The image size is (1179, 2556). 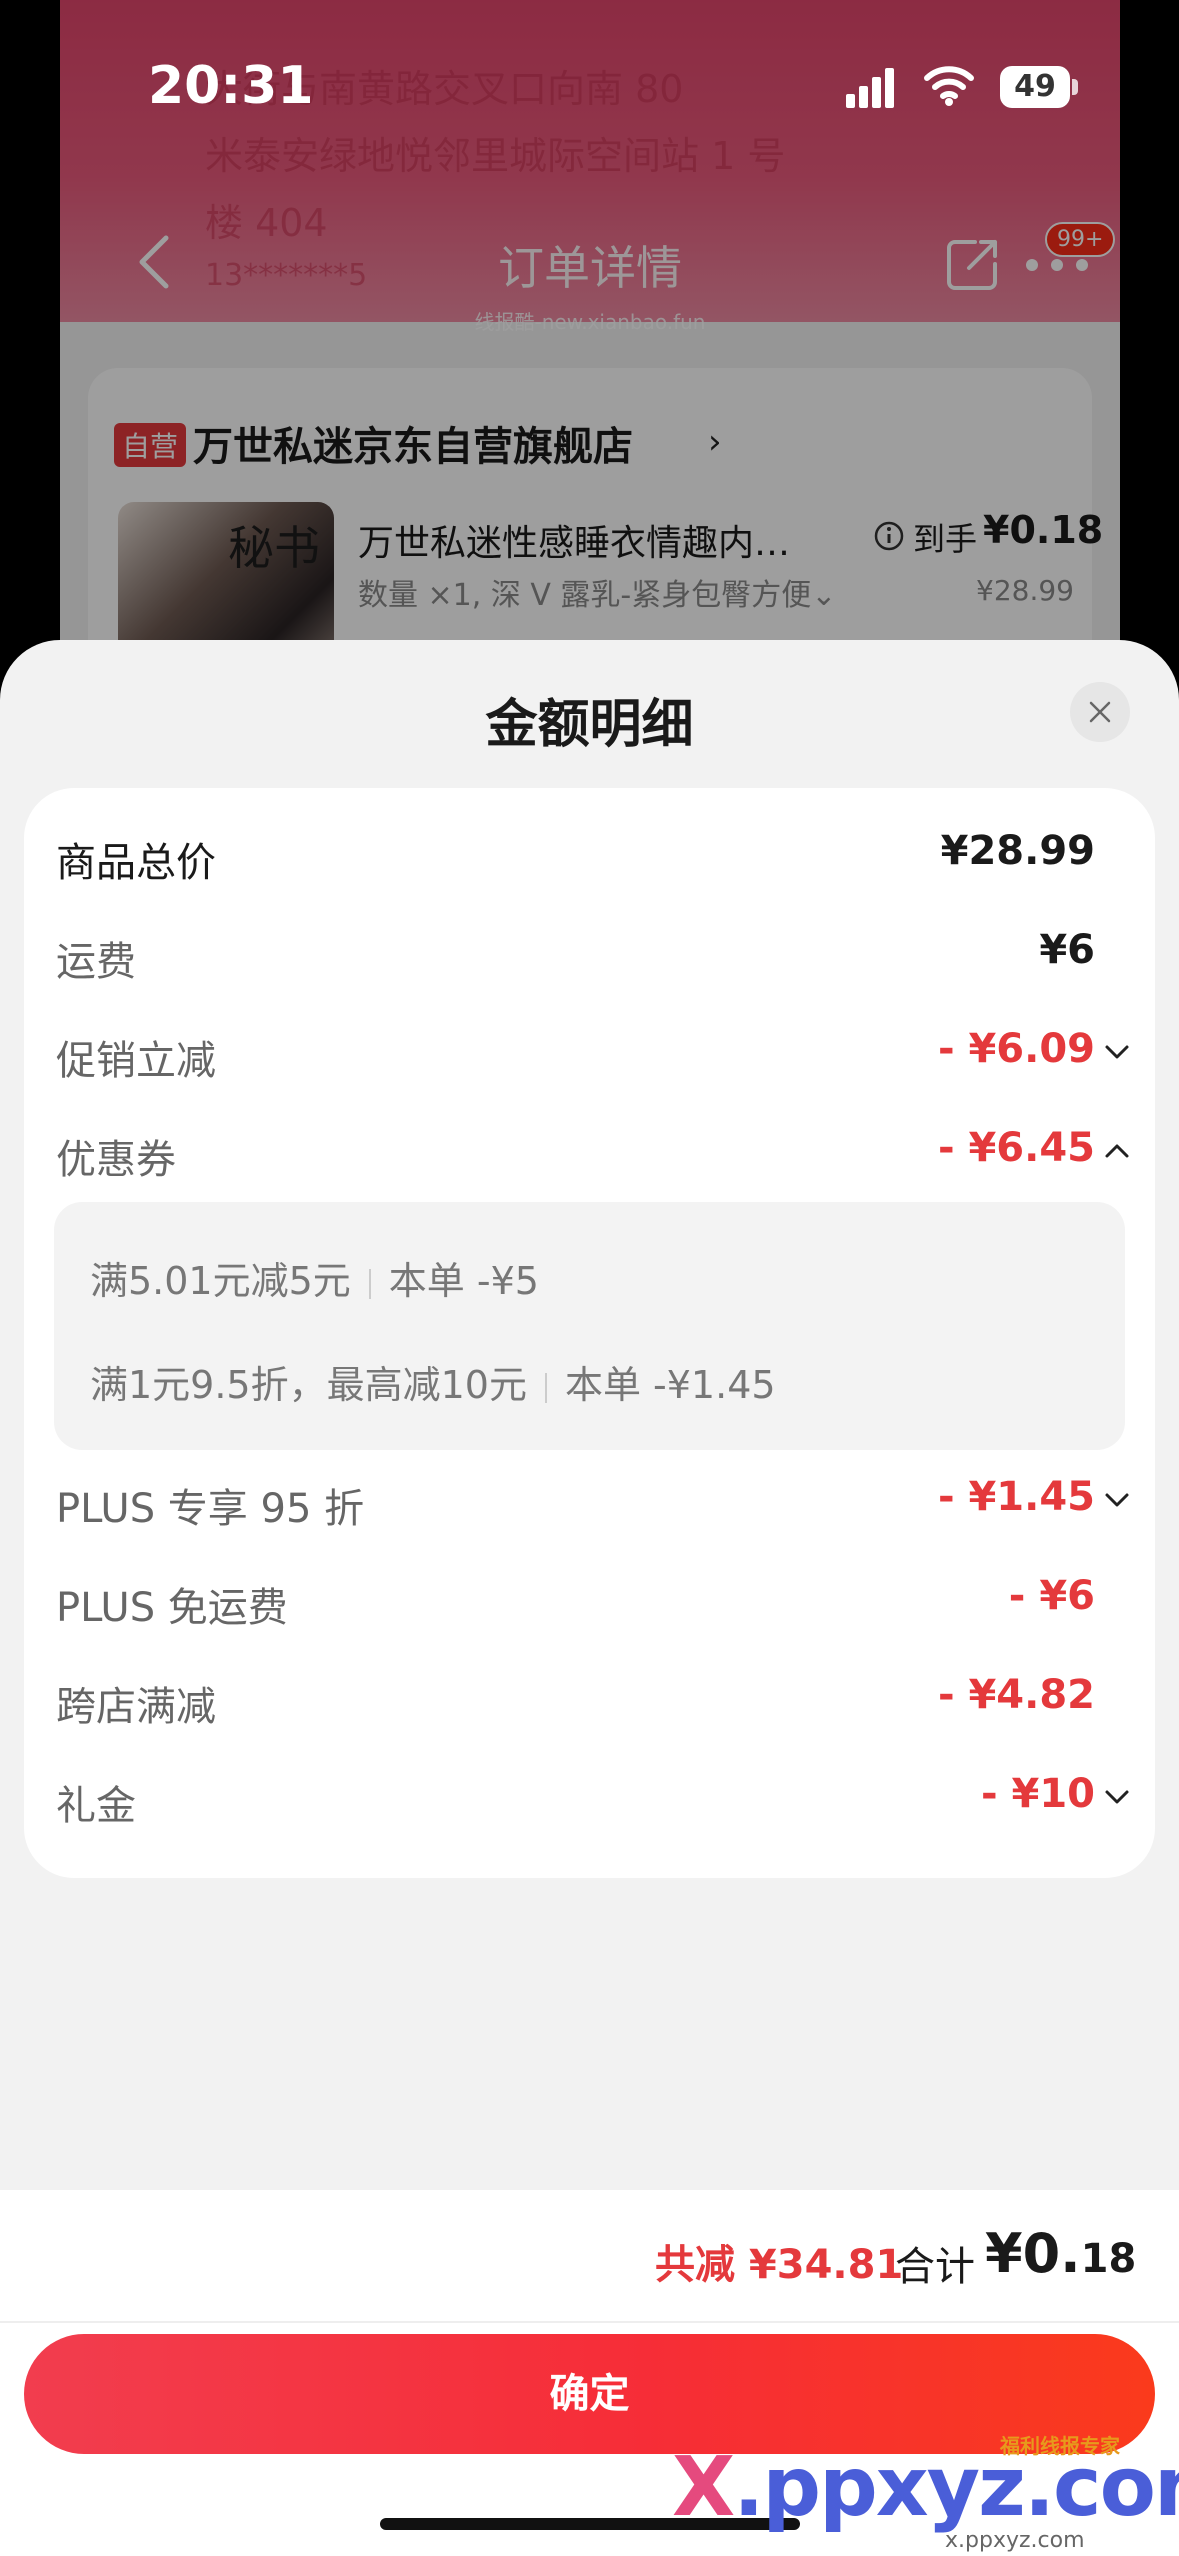 I want to click on row-promotion: 促销立减 - ¥6.09, so click(x=589, y=1053).